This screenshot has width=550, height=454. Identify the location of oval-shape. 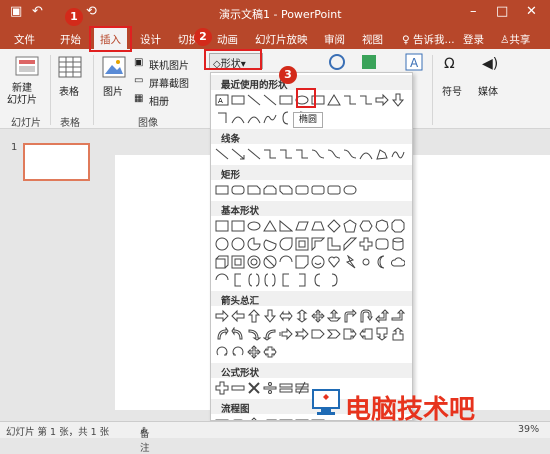
(254, 226).